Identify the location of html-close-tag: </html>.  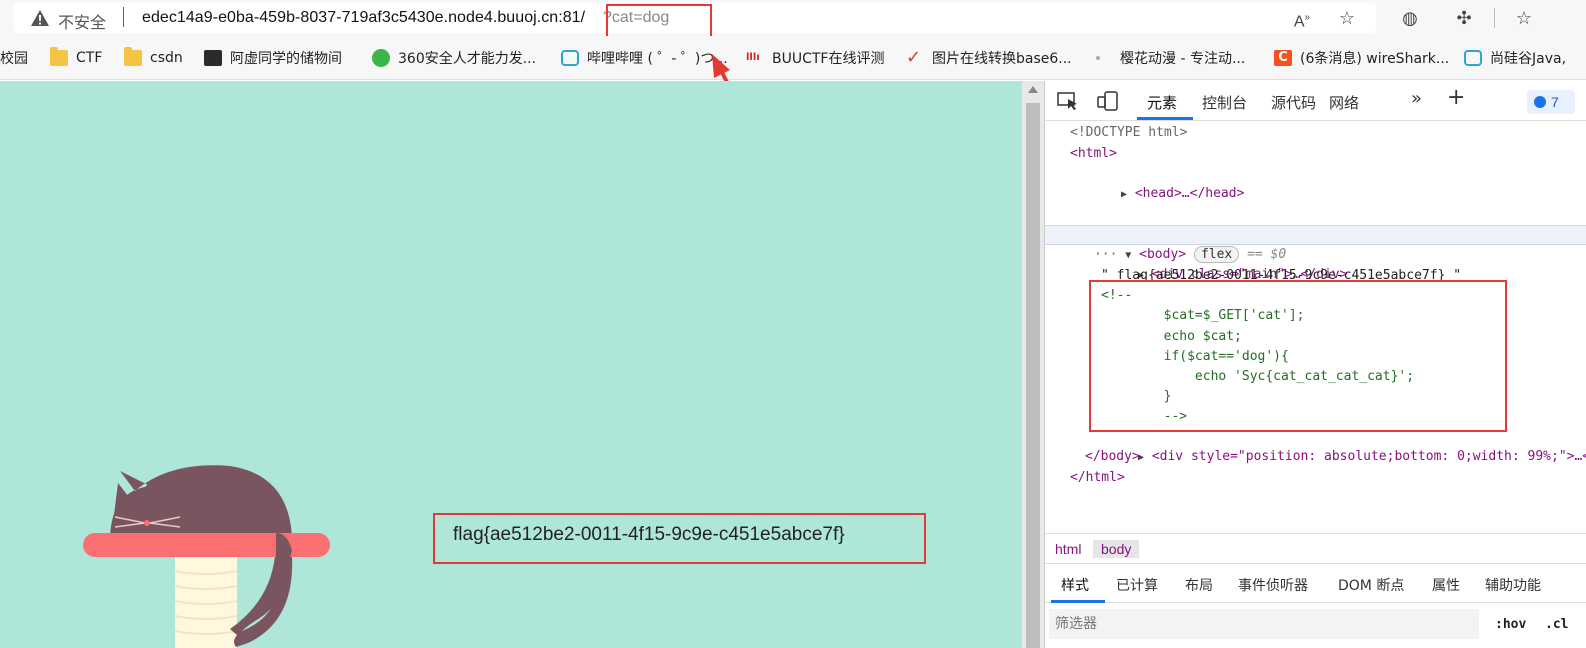
(1097, 478).